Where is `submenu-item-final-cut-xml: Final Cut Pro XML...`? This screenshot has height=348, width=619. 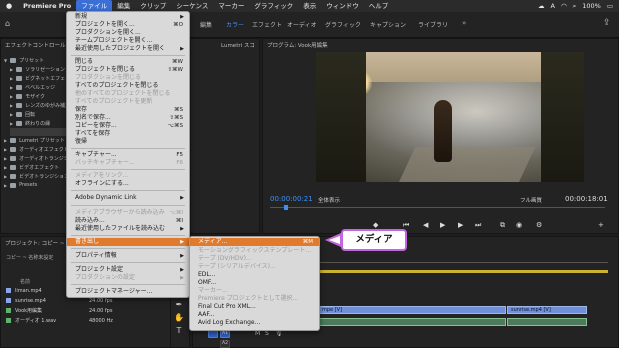 submenu-item-final-cut-xml: Final Cut Pro XML... is located at coordinates (254, 307).